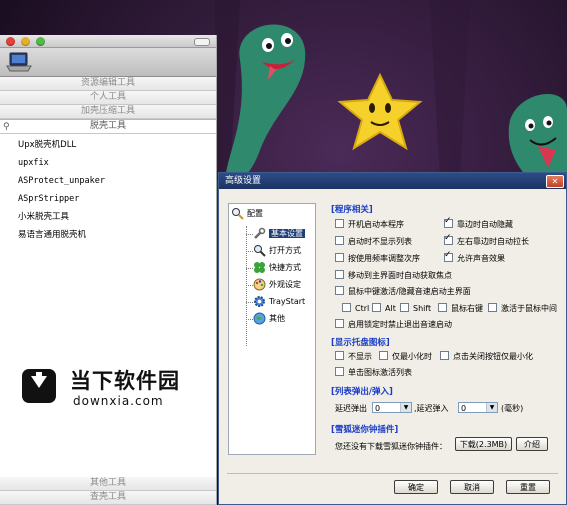 The image size is (567, 505). Describe the element at coordinates (272, 329) in the screenshot. I see `settings-tree: 配置 基本设置 打开方式 快捷方式 外观设定 TrayStart 其他` at that location.